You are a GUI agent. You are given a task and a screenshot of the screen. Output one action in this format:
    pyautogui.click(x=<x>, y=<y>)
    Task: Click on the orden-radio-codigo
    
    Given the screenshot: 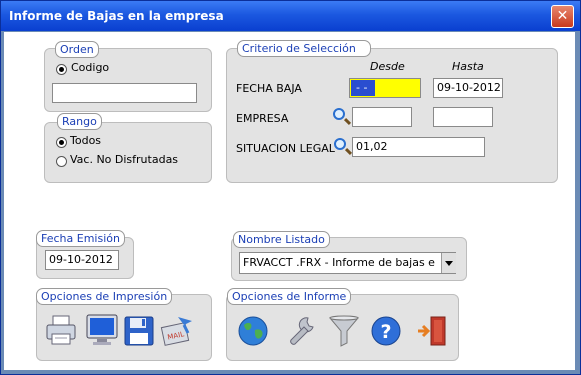 What is the action you would take?
    pyautogui.click(x=61, y=69)
    